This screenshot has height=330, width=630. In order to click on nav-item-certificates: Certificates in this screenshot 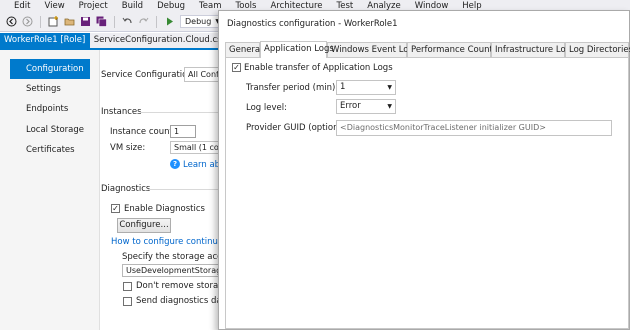, I will do `click(50, 150)`.